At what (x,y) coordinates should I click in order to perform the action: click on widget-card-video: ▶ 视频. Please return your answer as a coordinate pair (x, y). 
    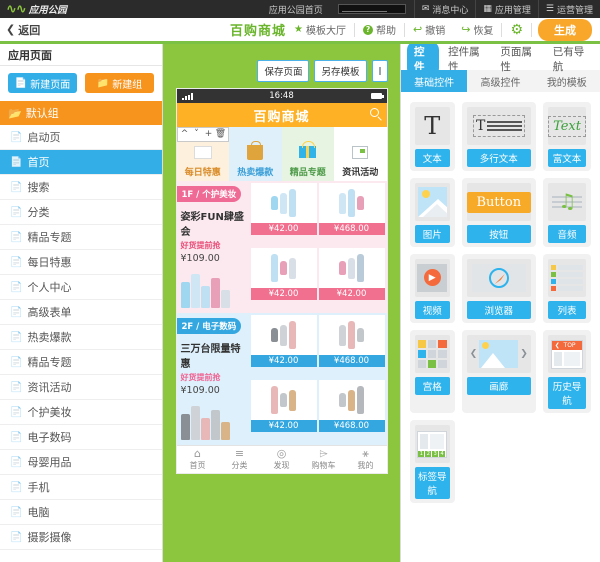
    Looking at the image, I should click on (432, 288).